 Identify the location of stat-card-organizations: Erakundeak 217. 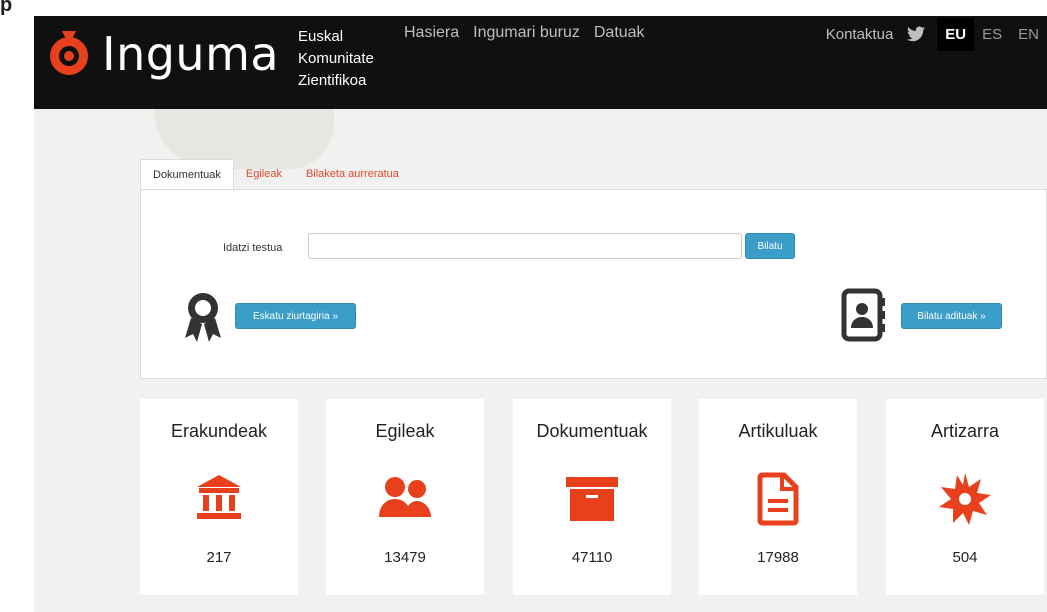
(219, 497).